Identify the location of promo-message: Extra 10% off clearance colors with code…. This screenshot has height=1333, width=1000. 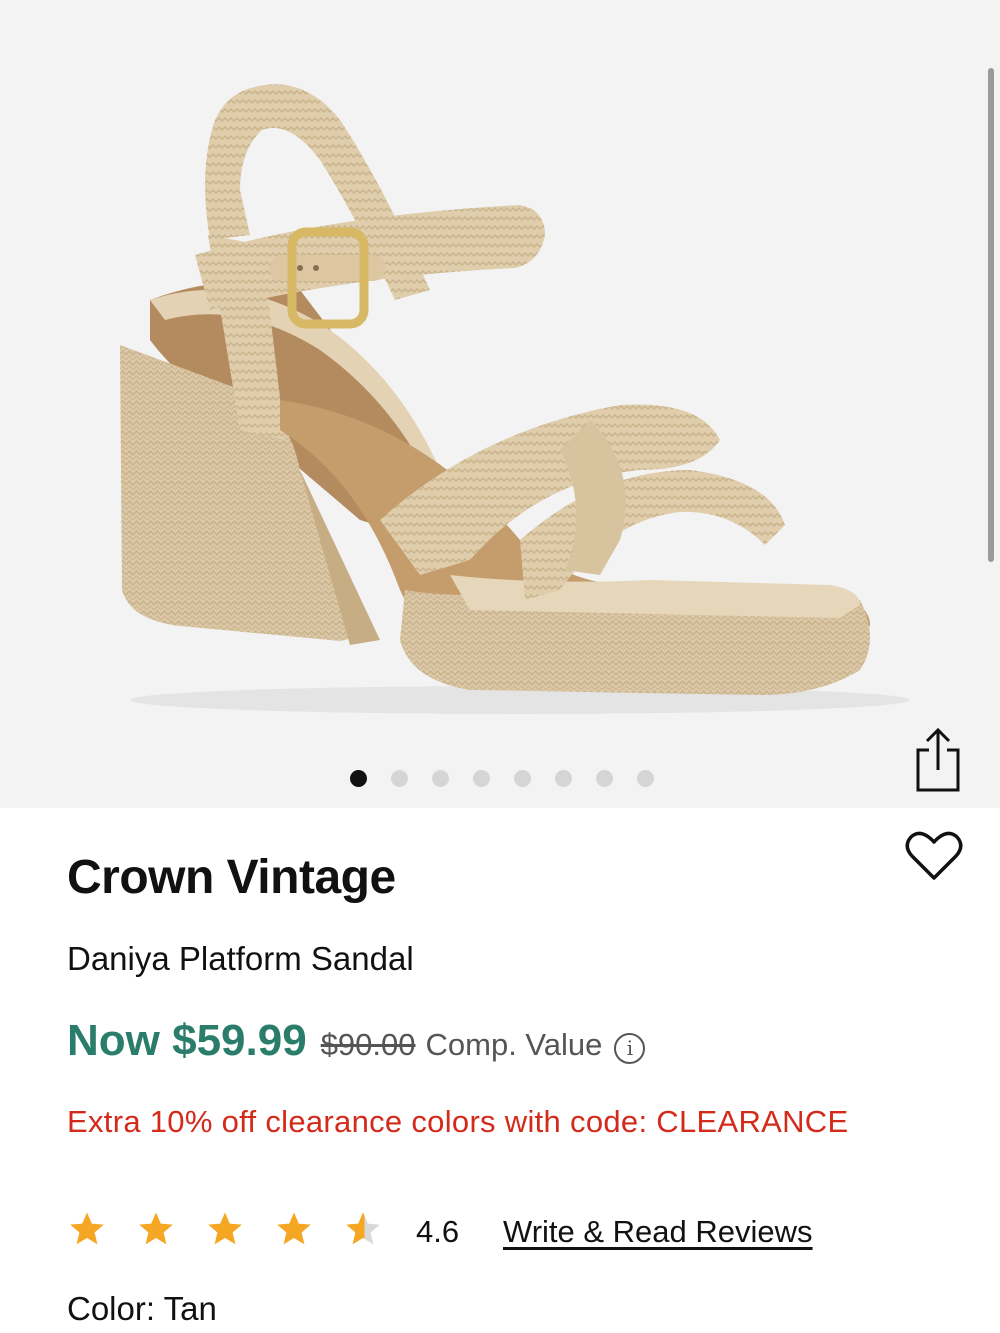
(458, 1121).